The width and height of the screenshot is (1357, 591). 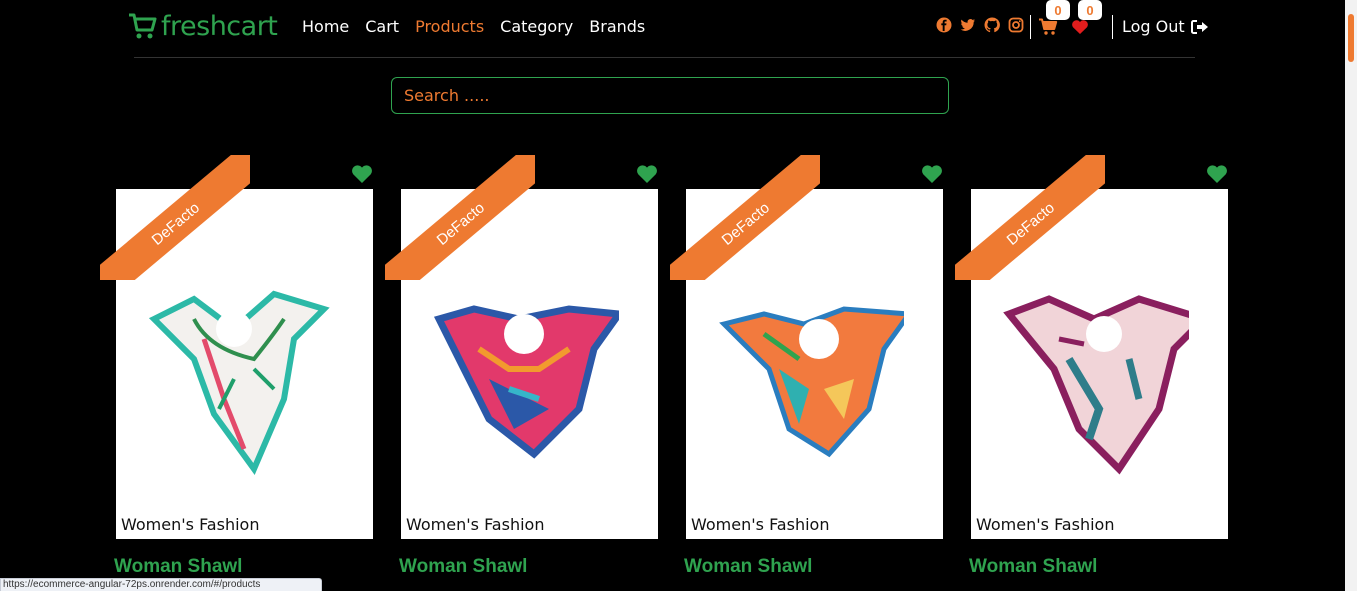 I want to click on nav-category: Category, so click(x=536, y=27).